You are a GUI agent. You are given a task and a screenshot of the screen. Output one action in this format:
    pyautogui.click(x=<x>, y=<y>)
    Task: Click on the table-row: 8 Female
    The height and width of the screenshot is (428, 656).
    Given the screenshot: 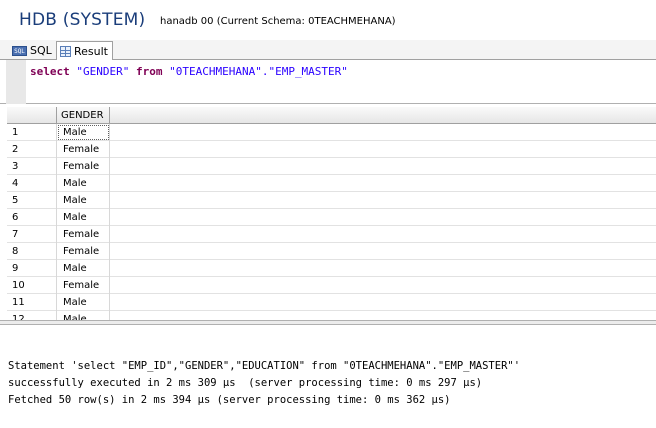 What is the action you would take?
    pyautogui.click(x=331, y=251)
    